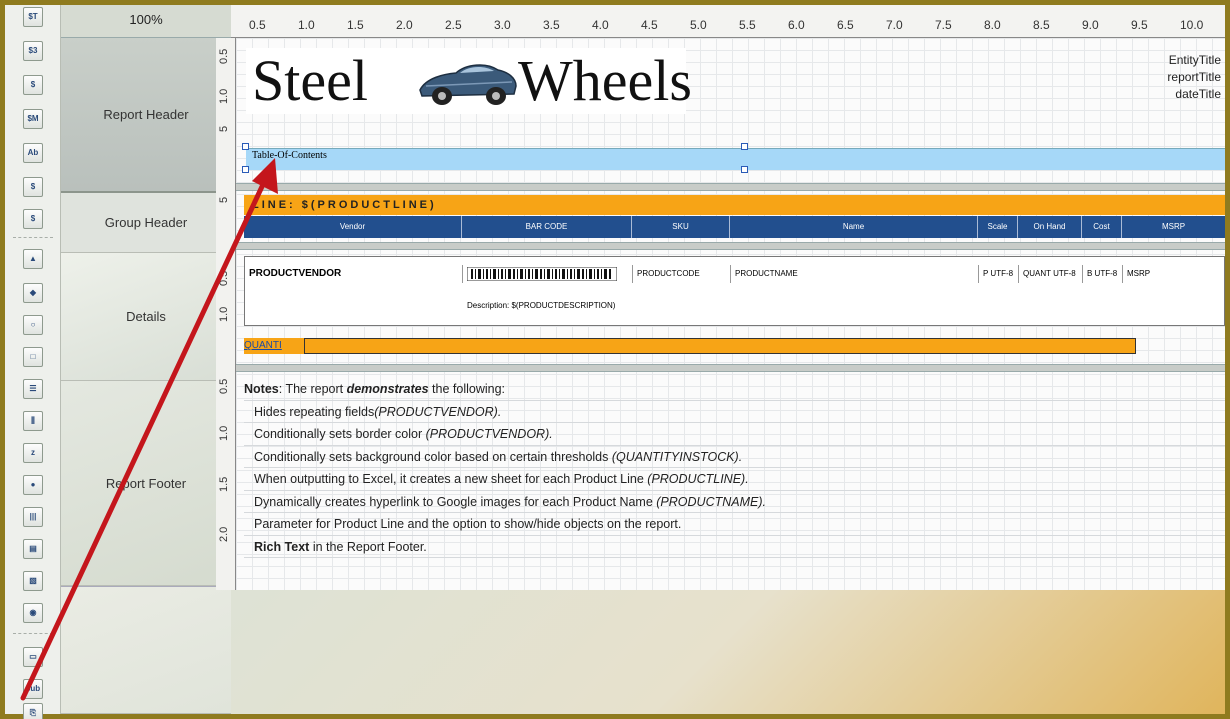 The width and height of the screenshot is (1230, 719). Describe the element at coordinates (1090, 25) in the screenshot. I see `ruler-tick-label: 9.0` at that location.